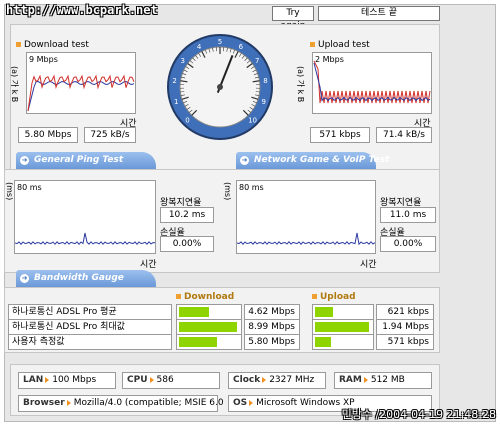 Image resolution: width=500 pixels, height=426 pixels. What do you see at coordinates (418, 414) in the screenshot?
I see `timestamp-watermark: 민방수 /2004-04-19 21:48:28` at bounding box center [418, 414].